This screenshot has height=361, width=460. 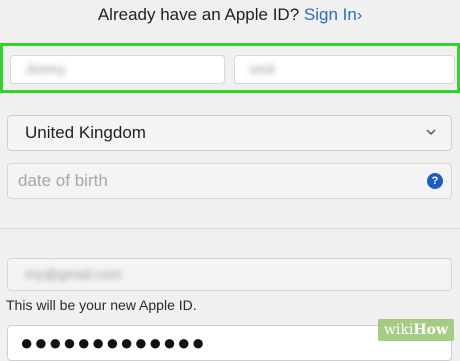 What do you see at coordinates (198, 14) in the screenshot?
I see `sign-in-prompt-text: Already have an Apple ID?` at bounding box center [198, 14].